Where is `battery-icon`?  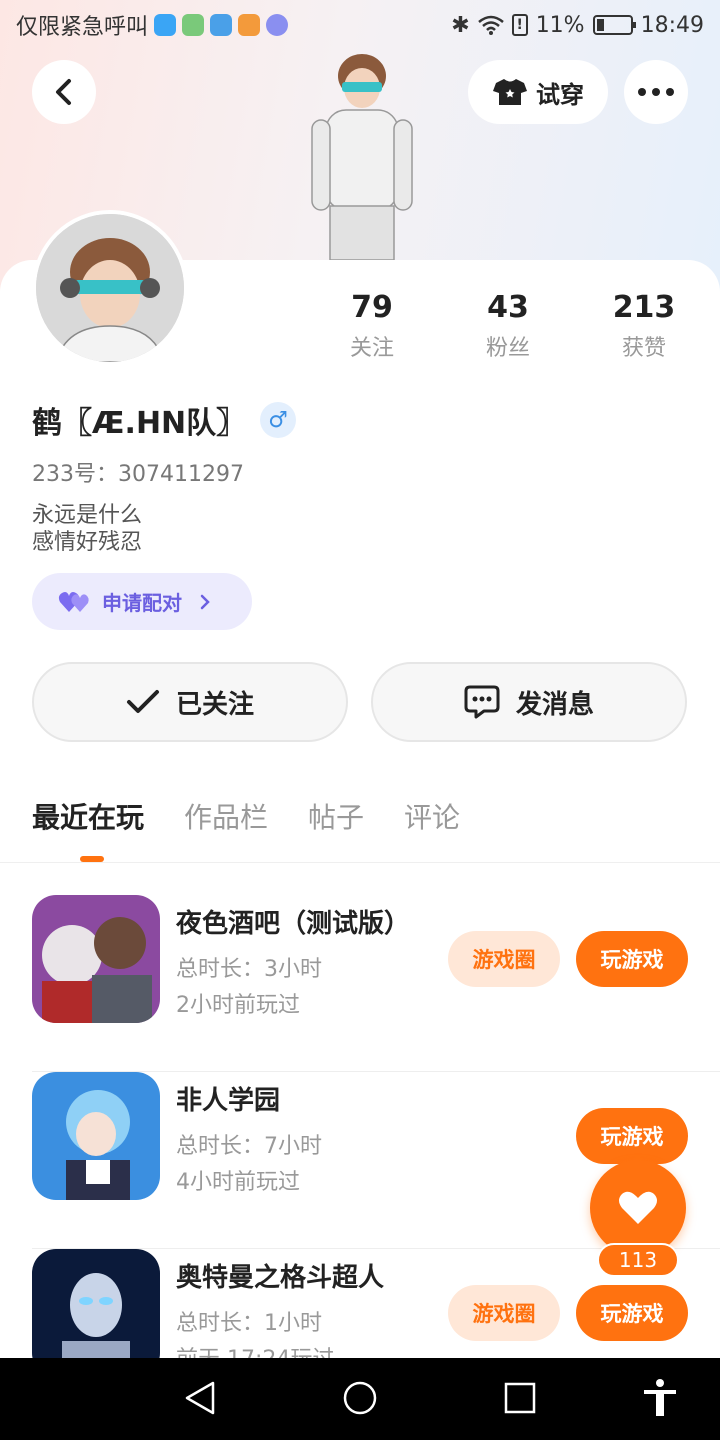 battery-icon is located at coordinates (614, 25).